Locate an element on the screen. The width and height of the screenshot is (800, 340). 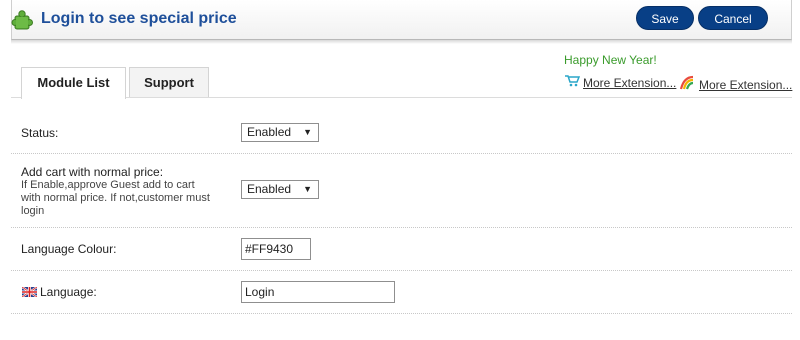
header-divider is located at coordinates (401, 42).